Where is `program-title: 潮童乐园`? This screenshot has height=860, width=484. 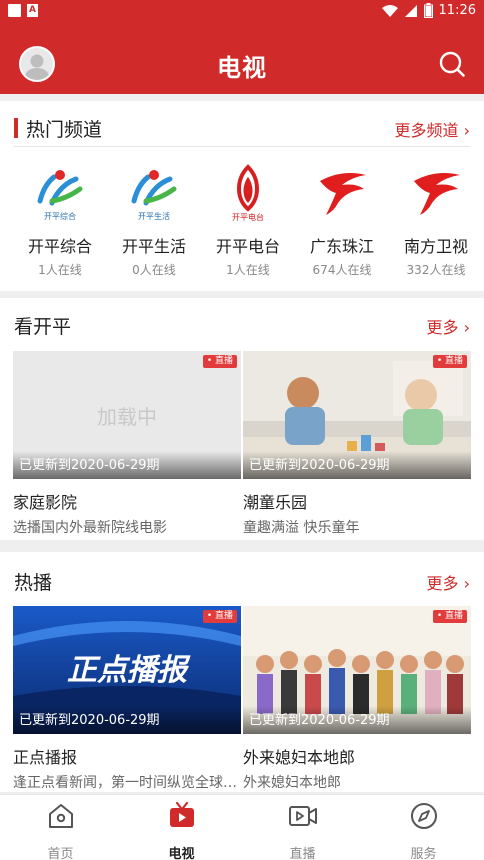
program-title: 潮童乐园 is located at coordinates (275, 502).